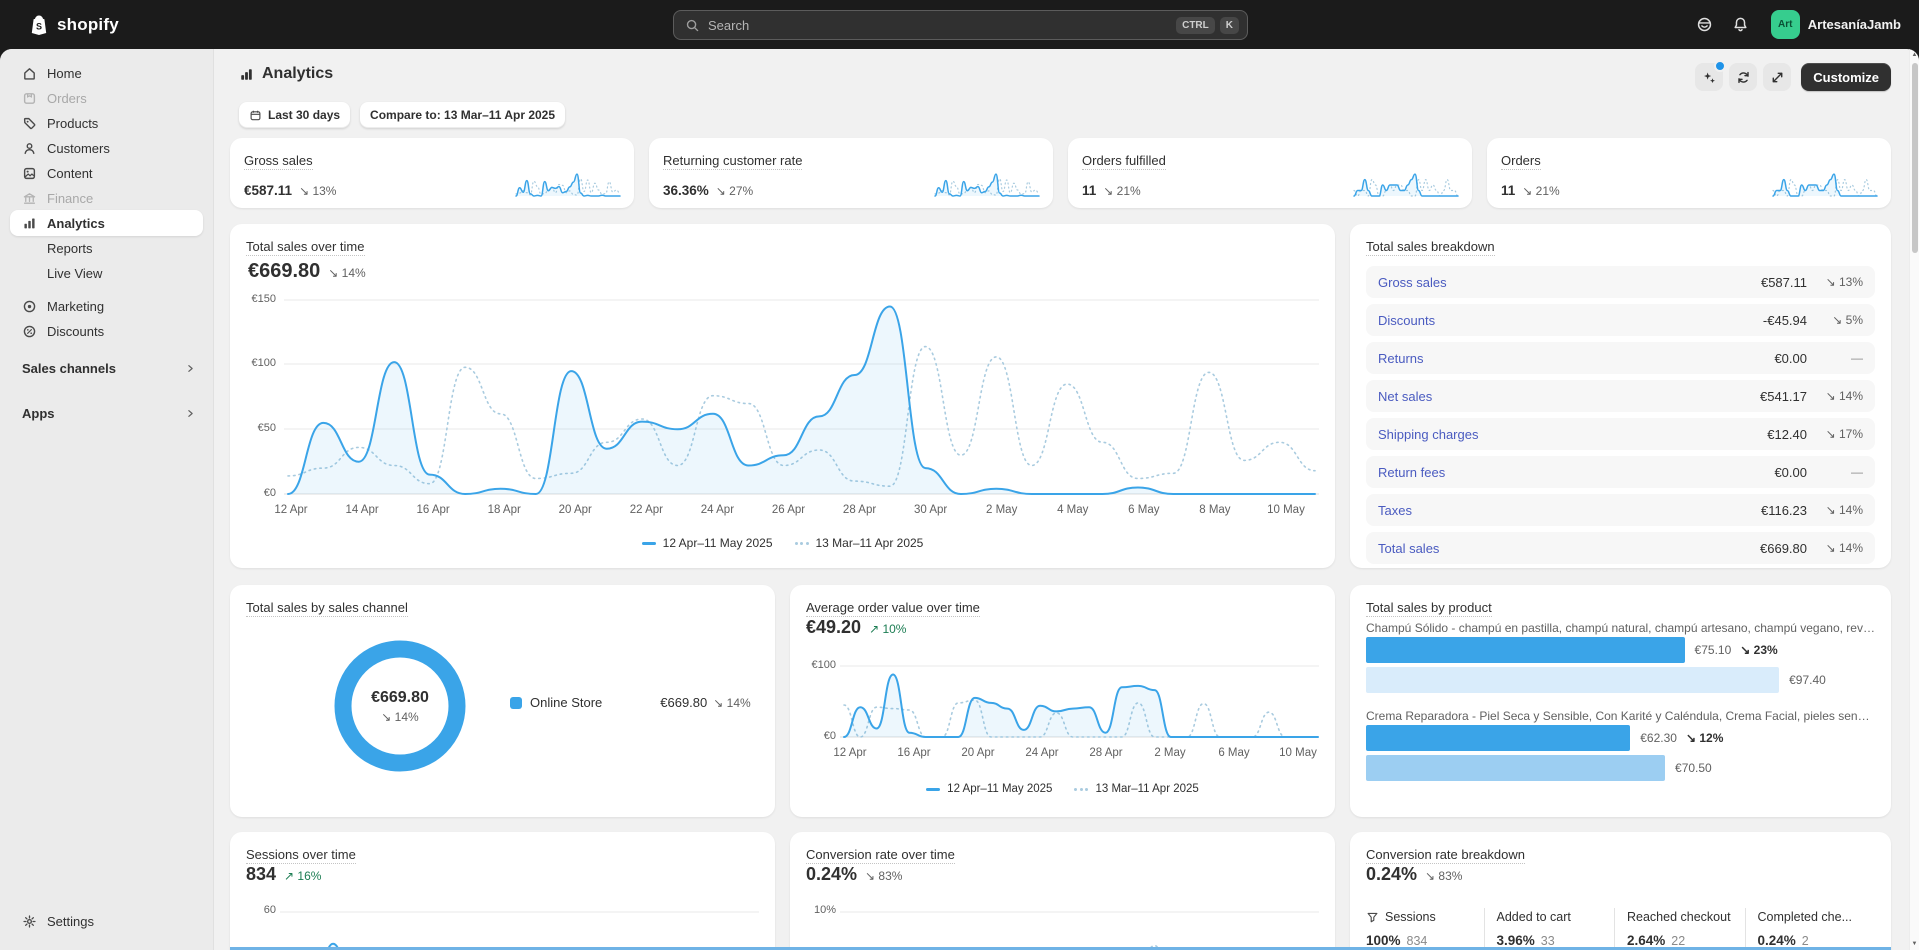 This screenshot has height=950, width=1919. Describe the element at coordinates (263, 299) in the screenshot. I see `y-axis-label: €150` at that location.